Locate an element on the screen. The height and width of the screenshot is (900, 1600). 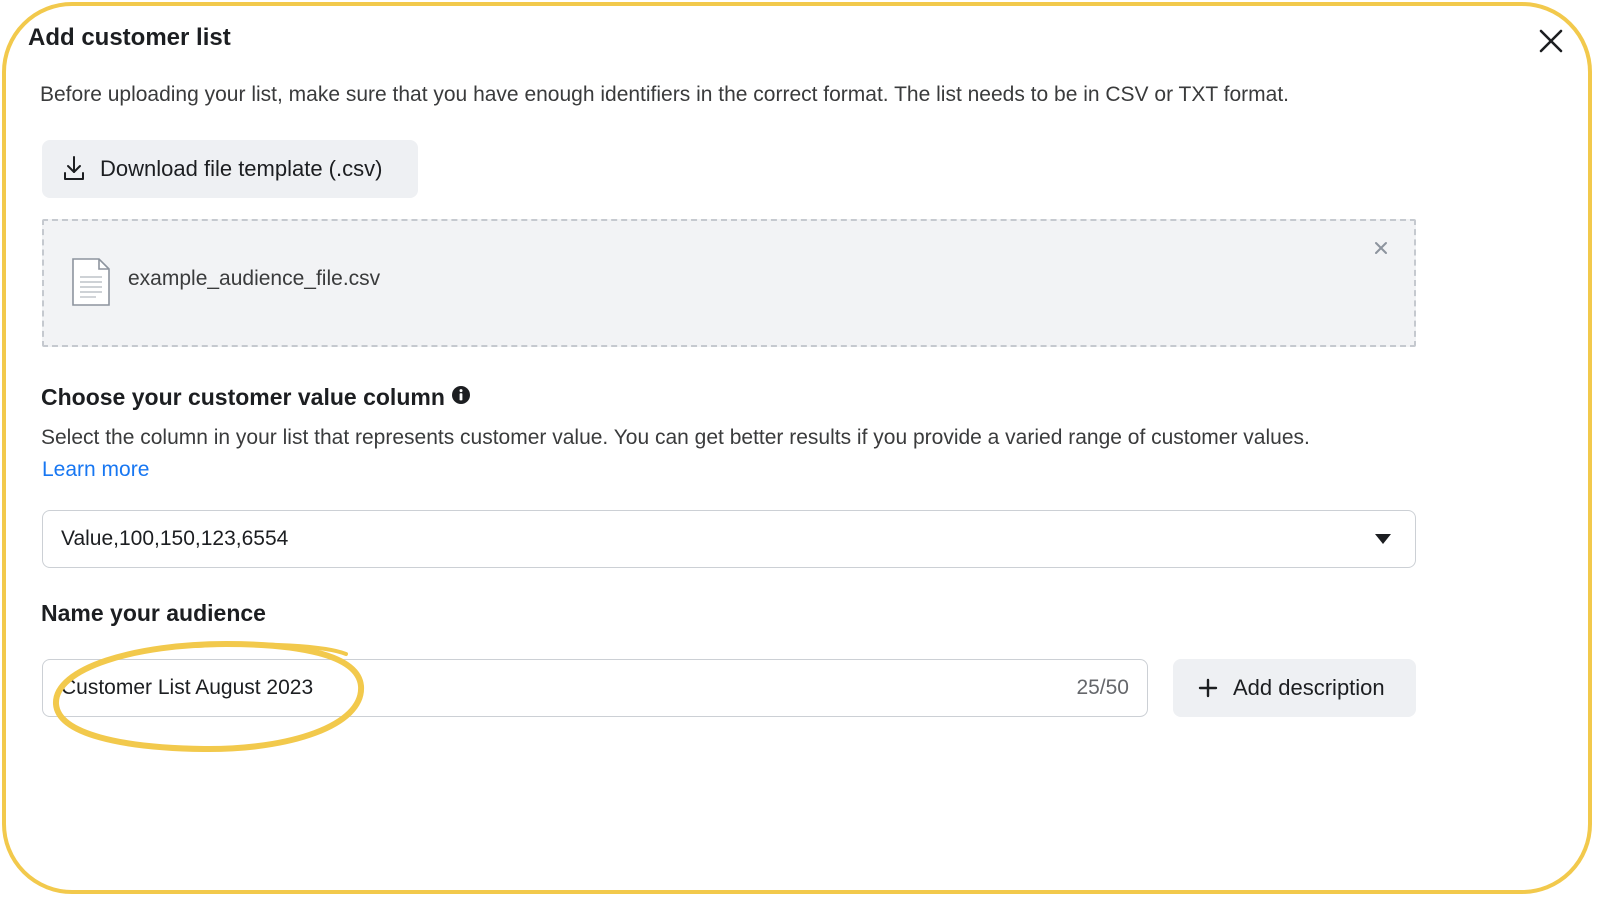
download-template-button: Download file template (.csv) is located at coordinates (230, 169).